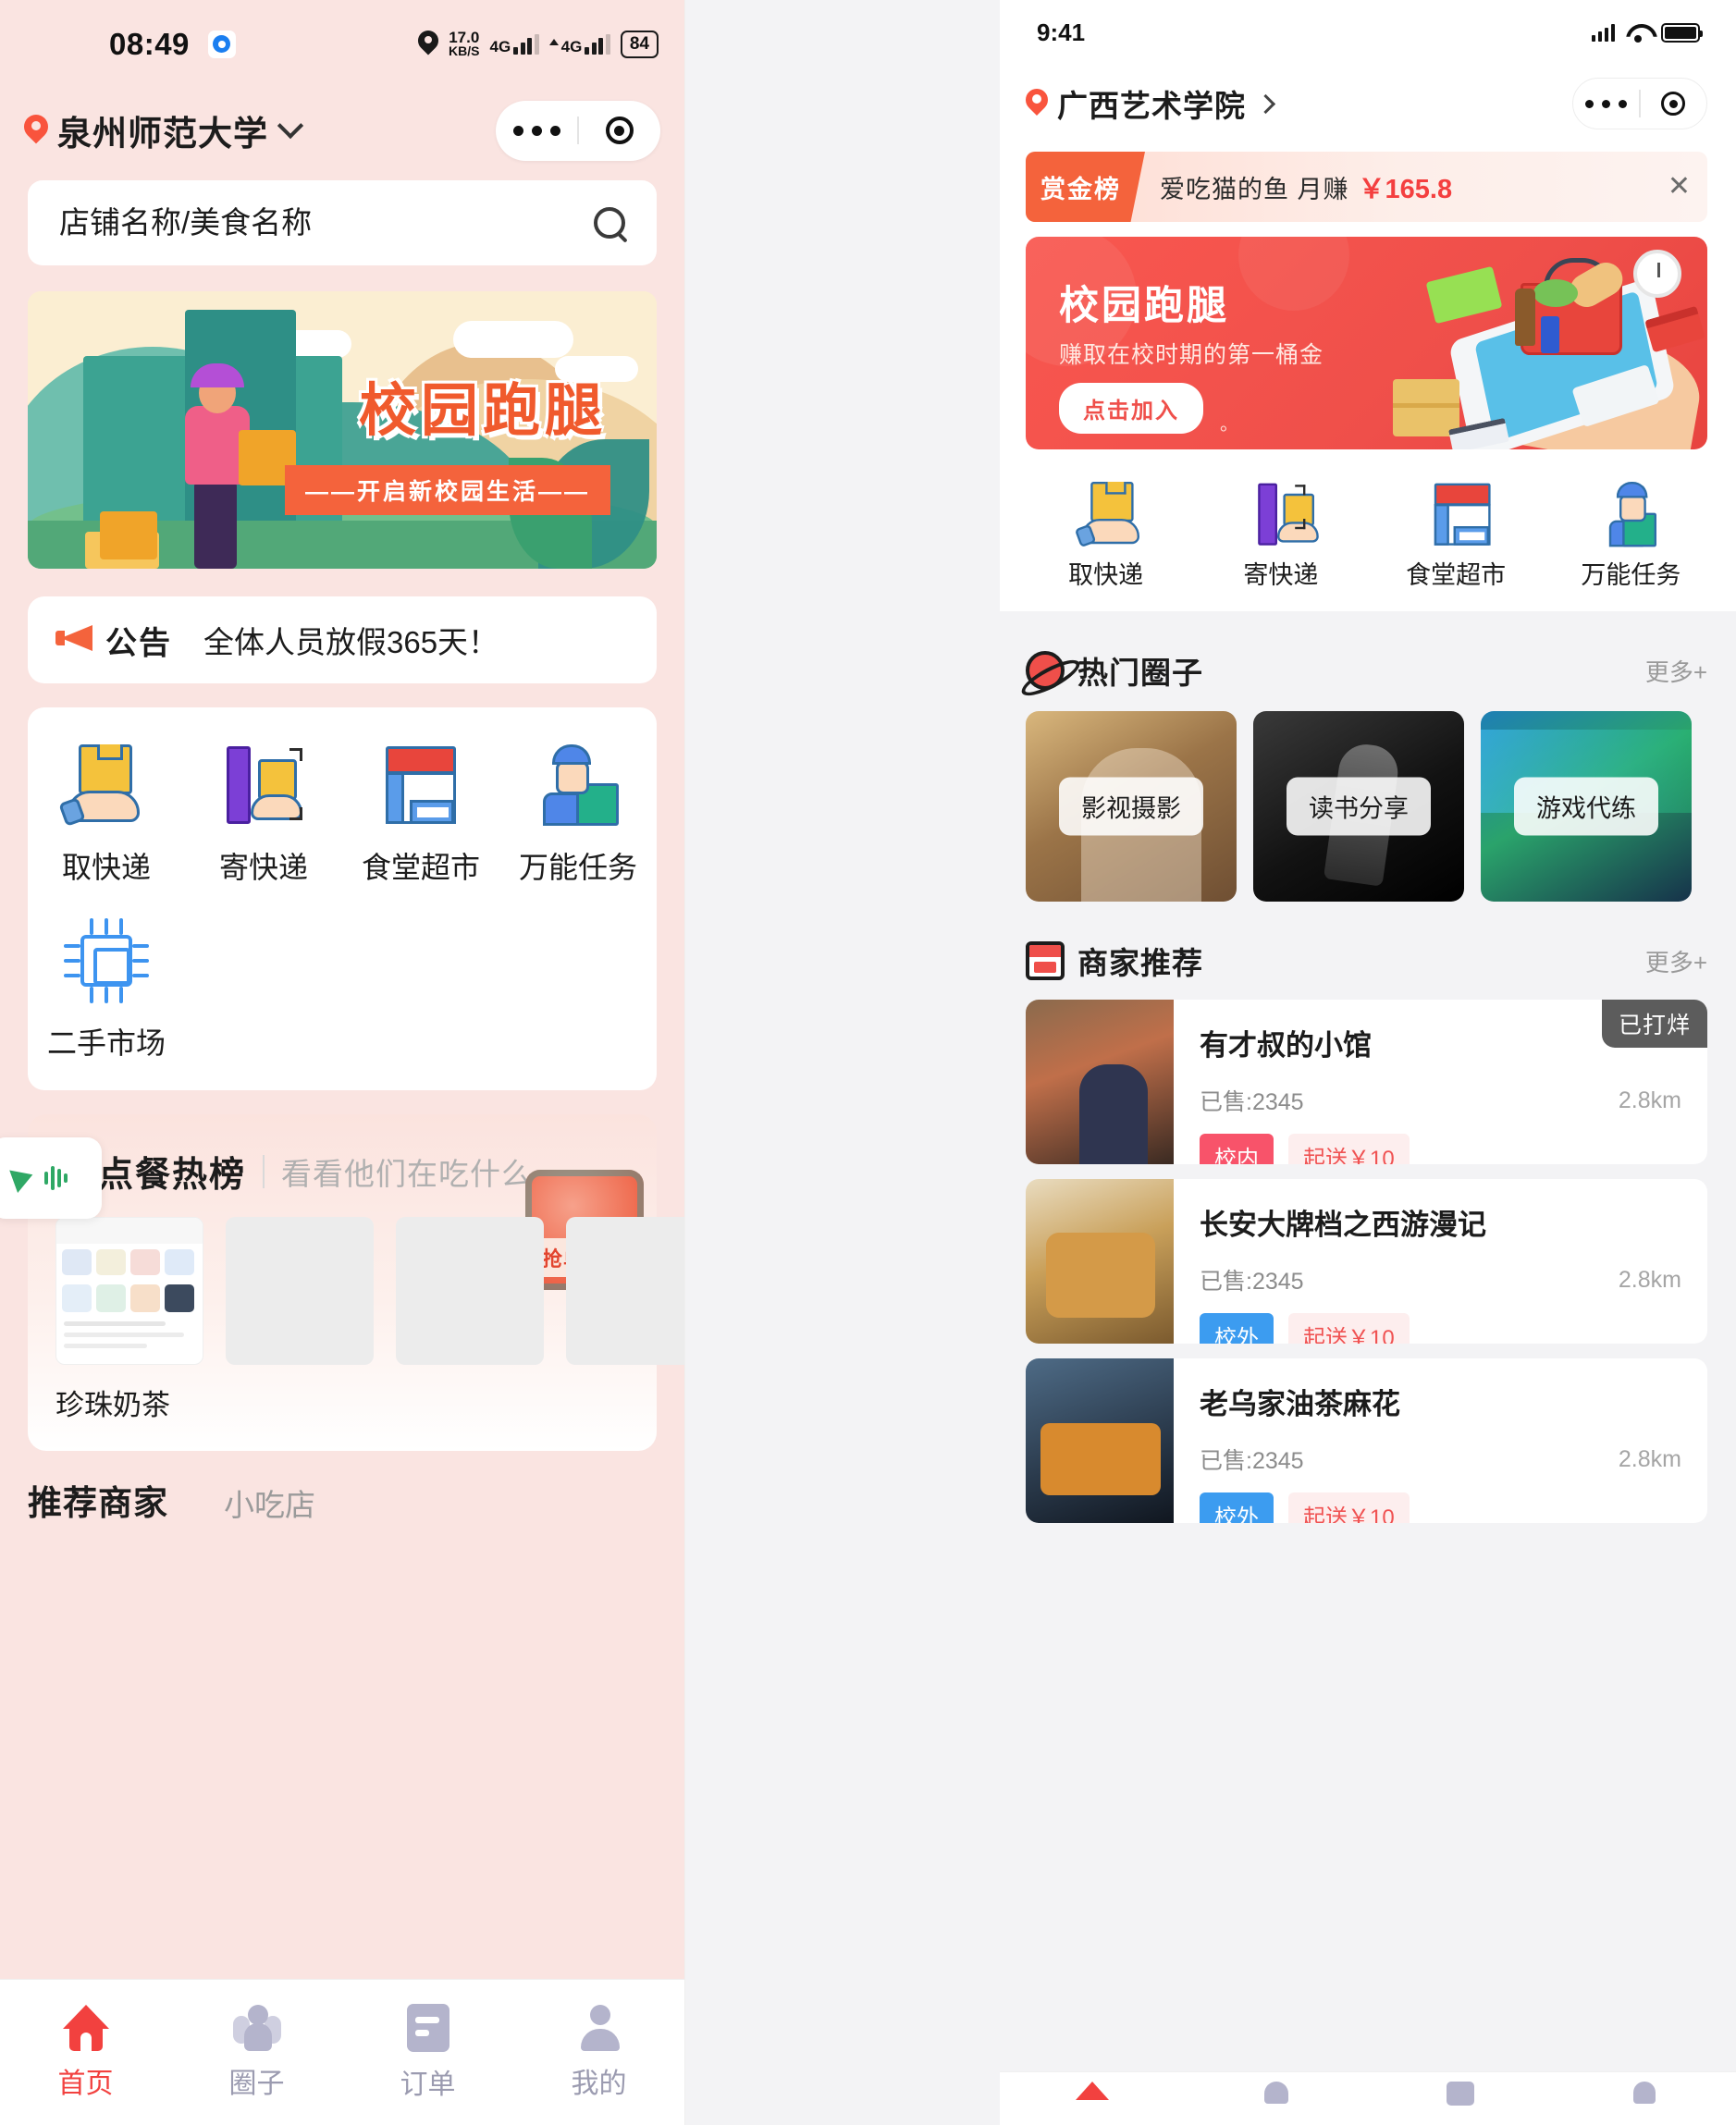 This screenshot has height=2125, width=1736. What do you see at coordinates (112, 1405) in the screenshot?
I see `hot-item-name: 珍珠奶茶` at bounding box center [112, 1405].